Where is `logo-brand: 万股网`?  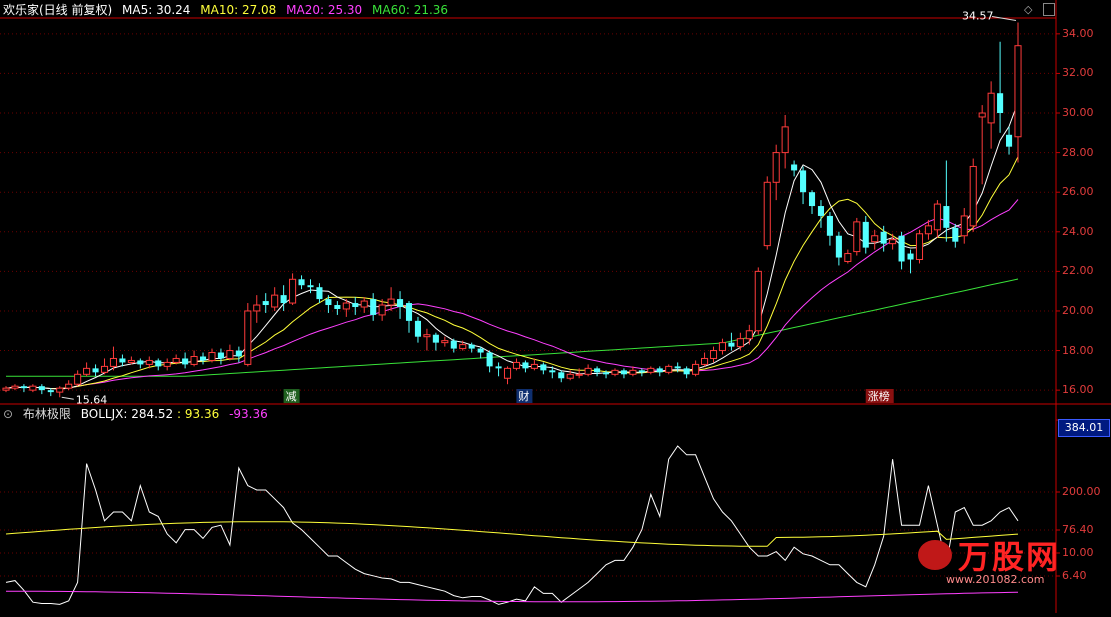 logo-brand: 万股网 is located at coordinates (1009, 557).